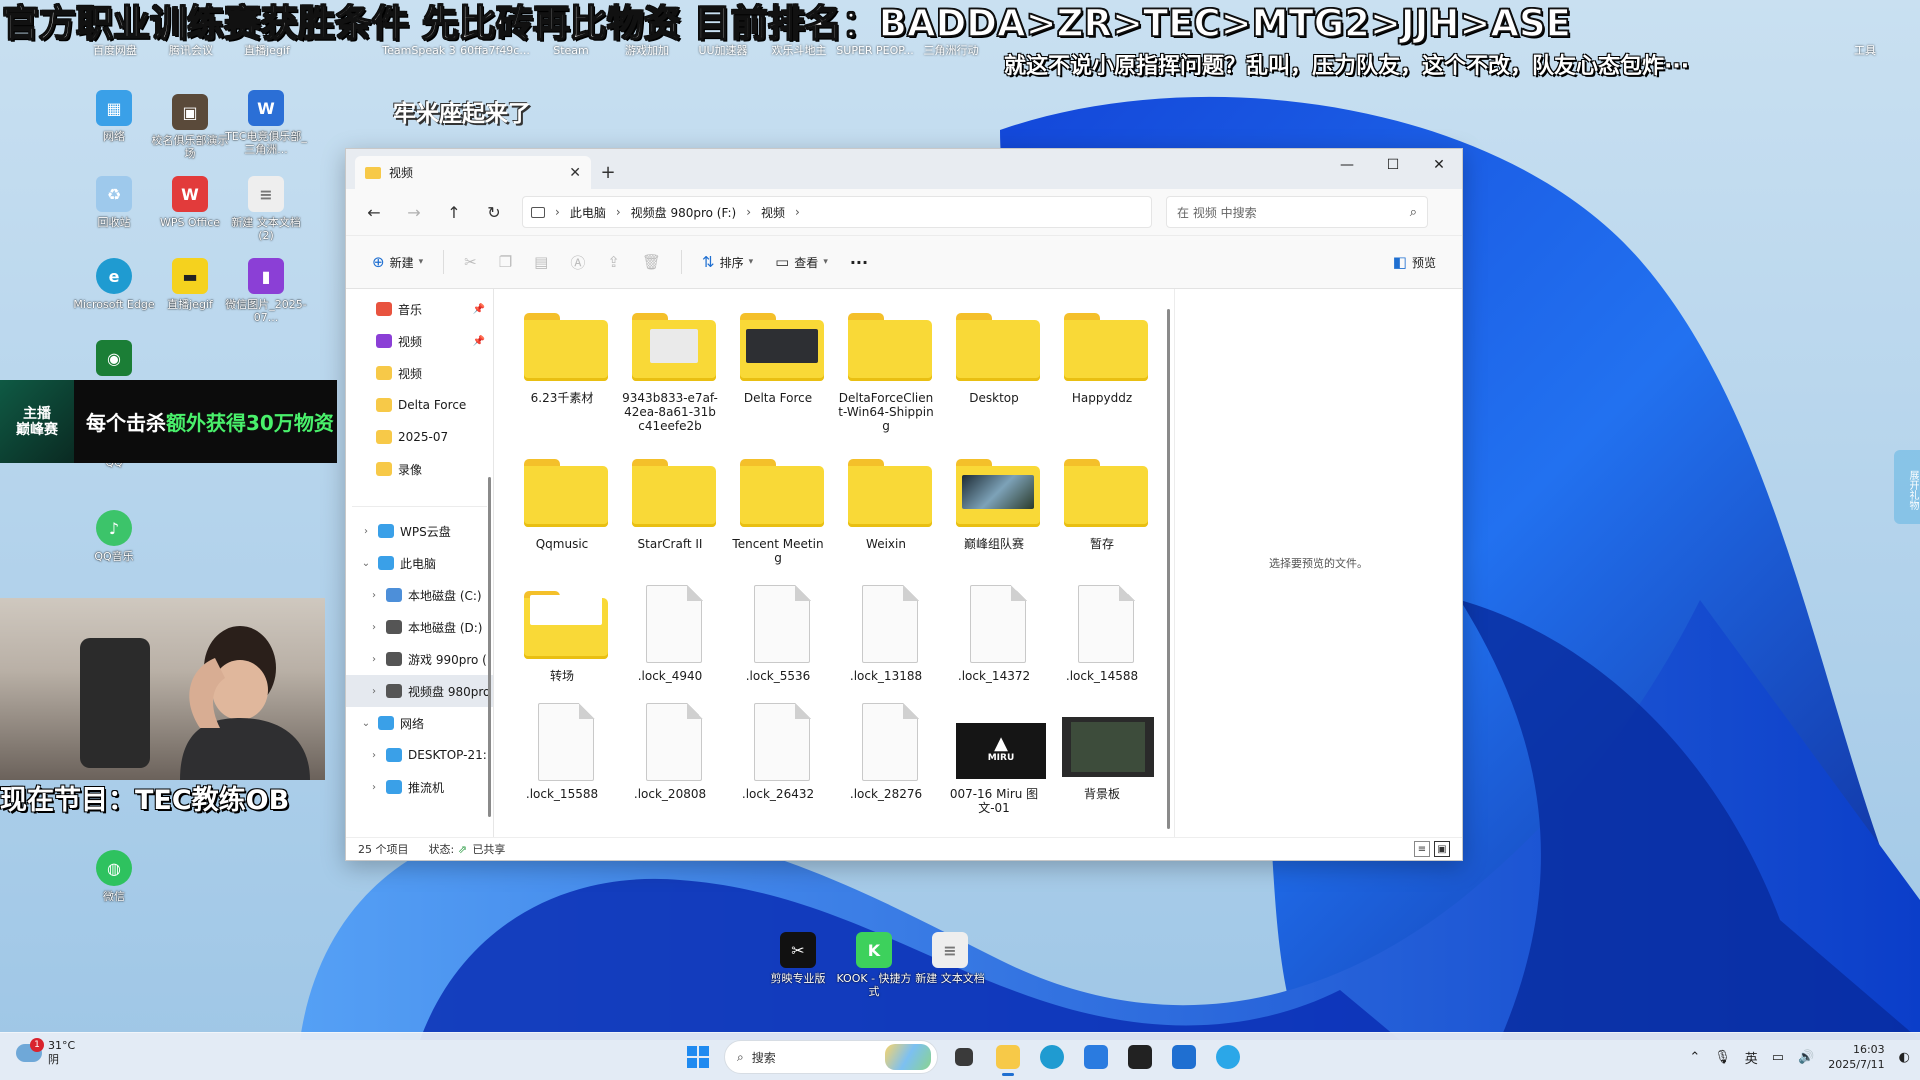 Image resolution: width=1920 pixels, height=1080 pixels. I want to click on content-scrollbar, so click(1168, 569).